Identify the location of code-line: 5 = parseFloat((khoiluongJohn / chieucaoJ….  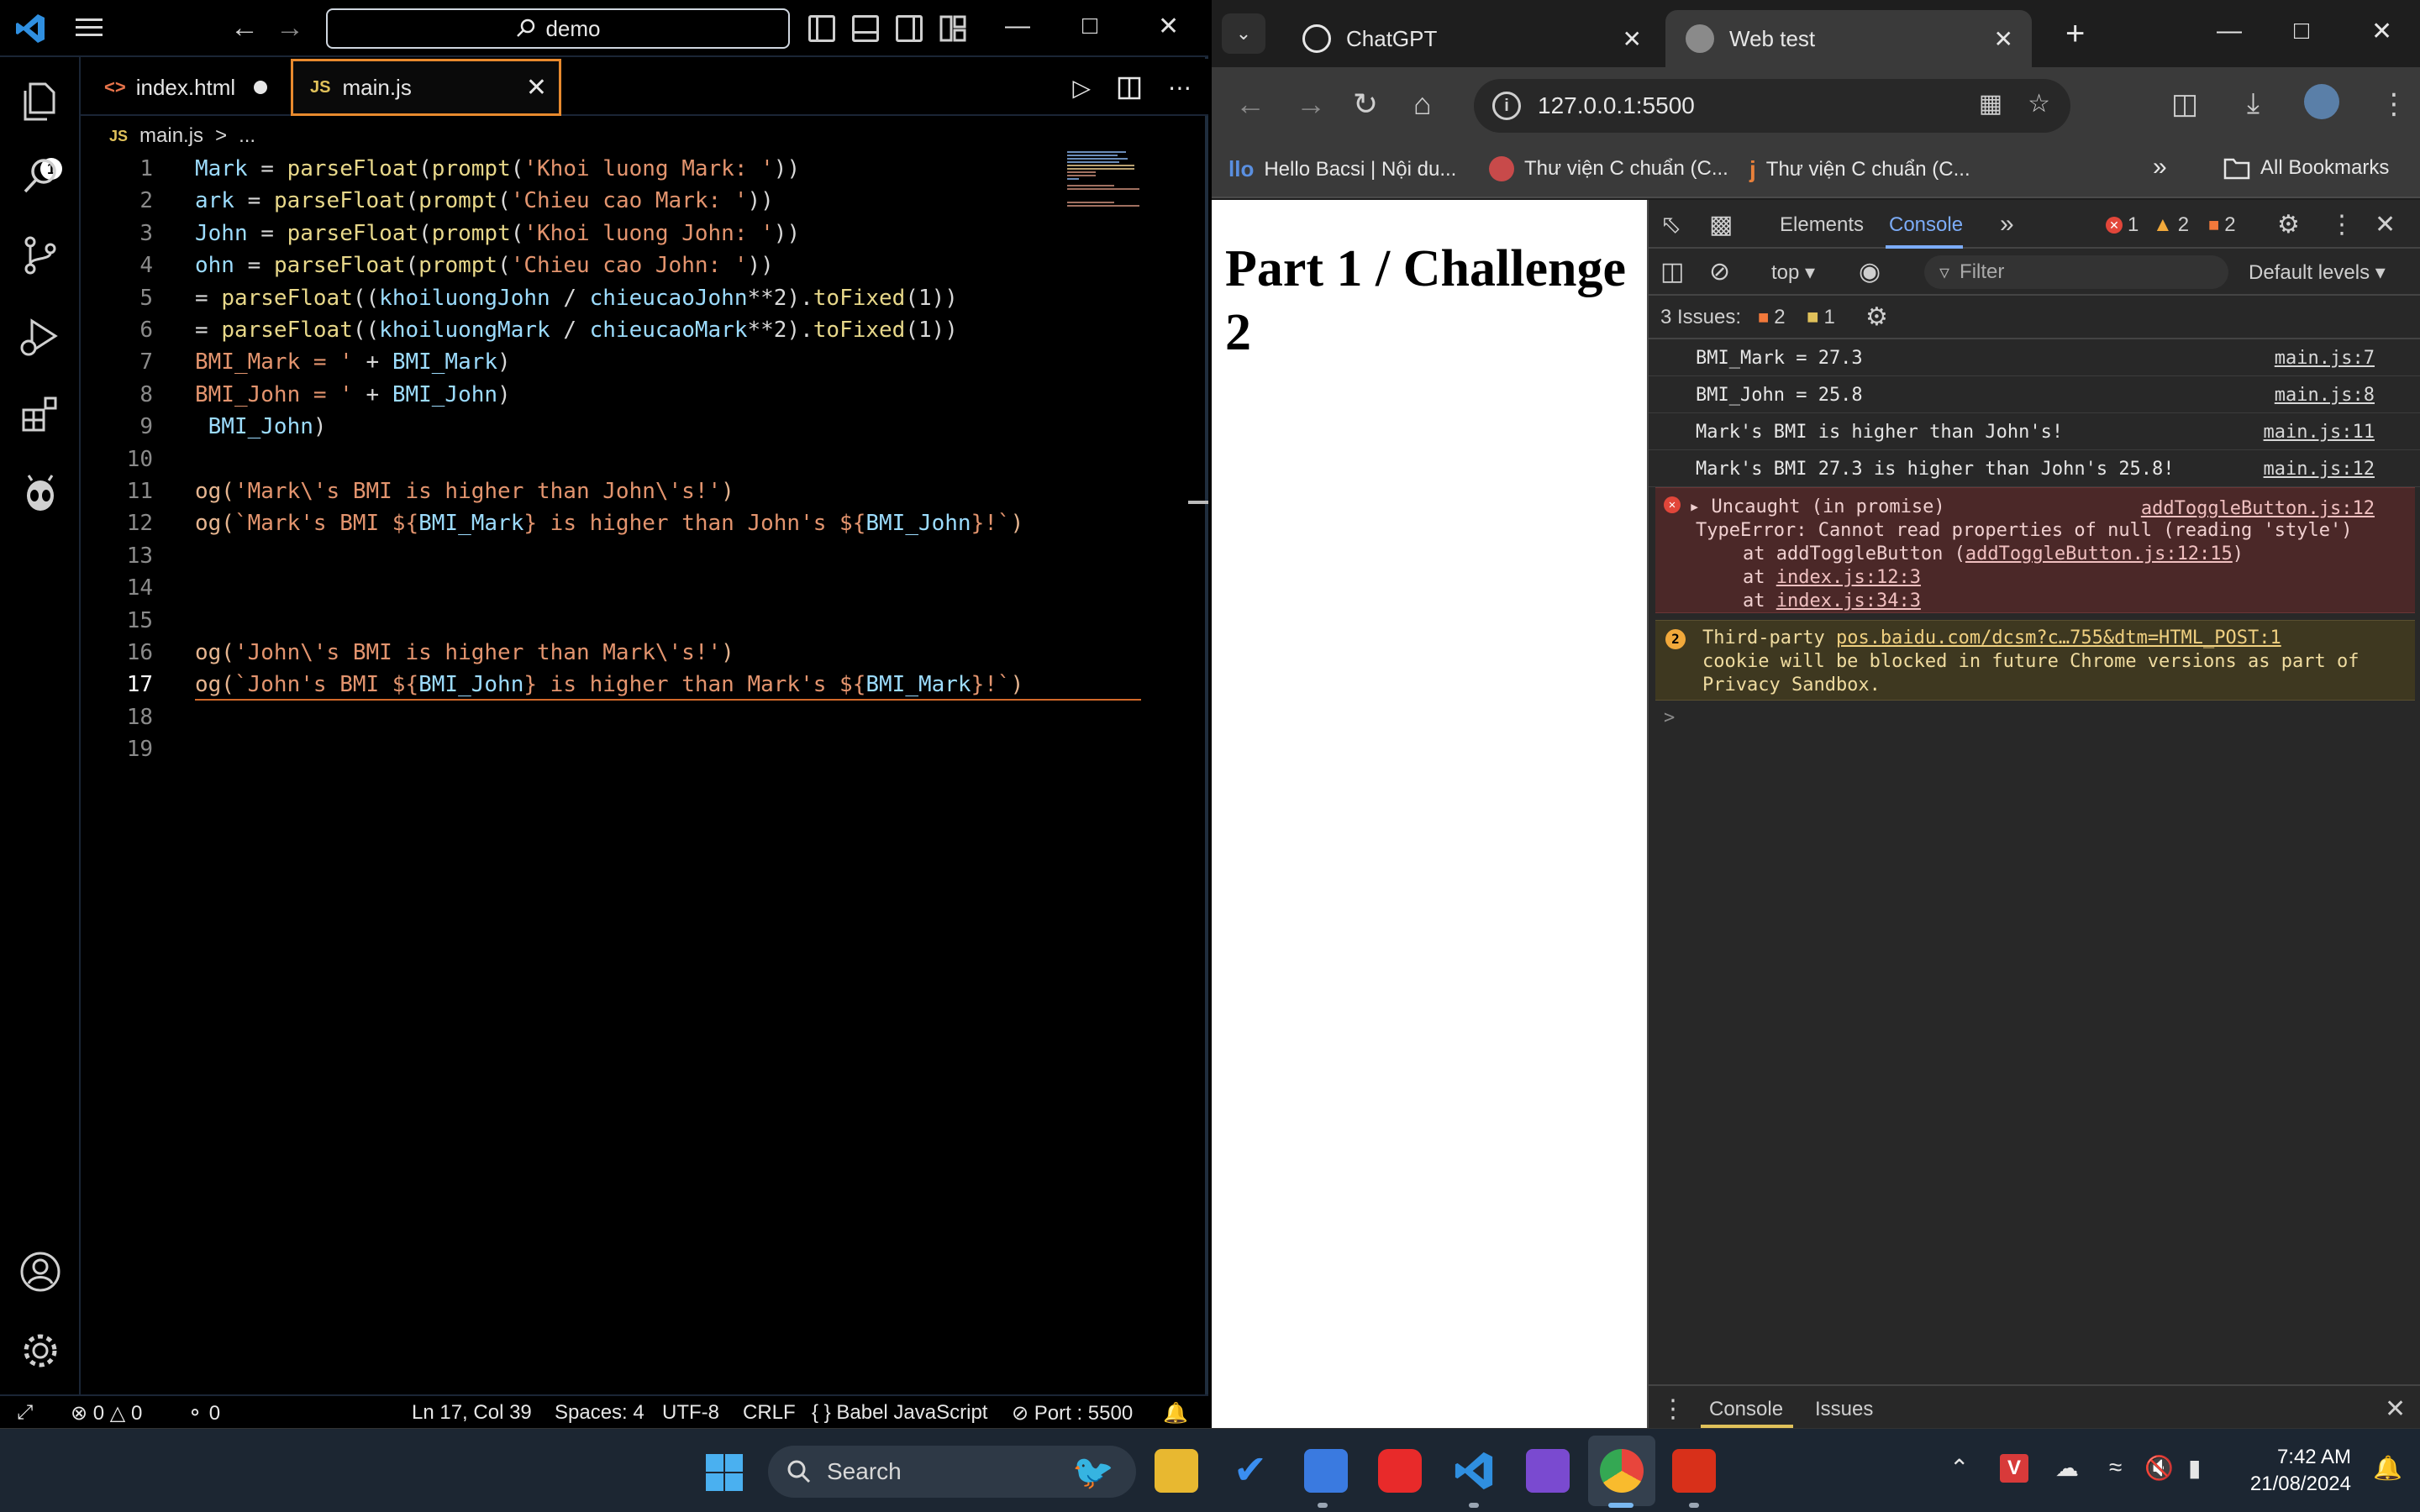
(644, 298).